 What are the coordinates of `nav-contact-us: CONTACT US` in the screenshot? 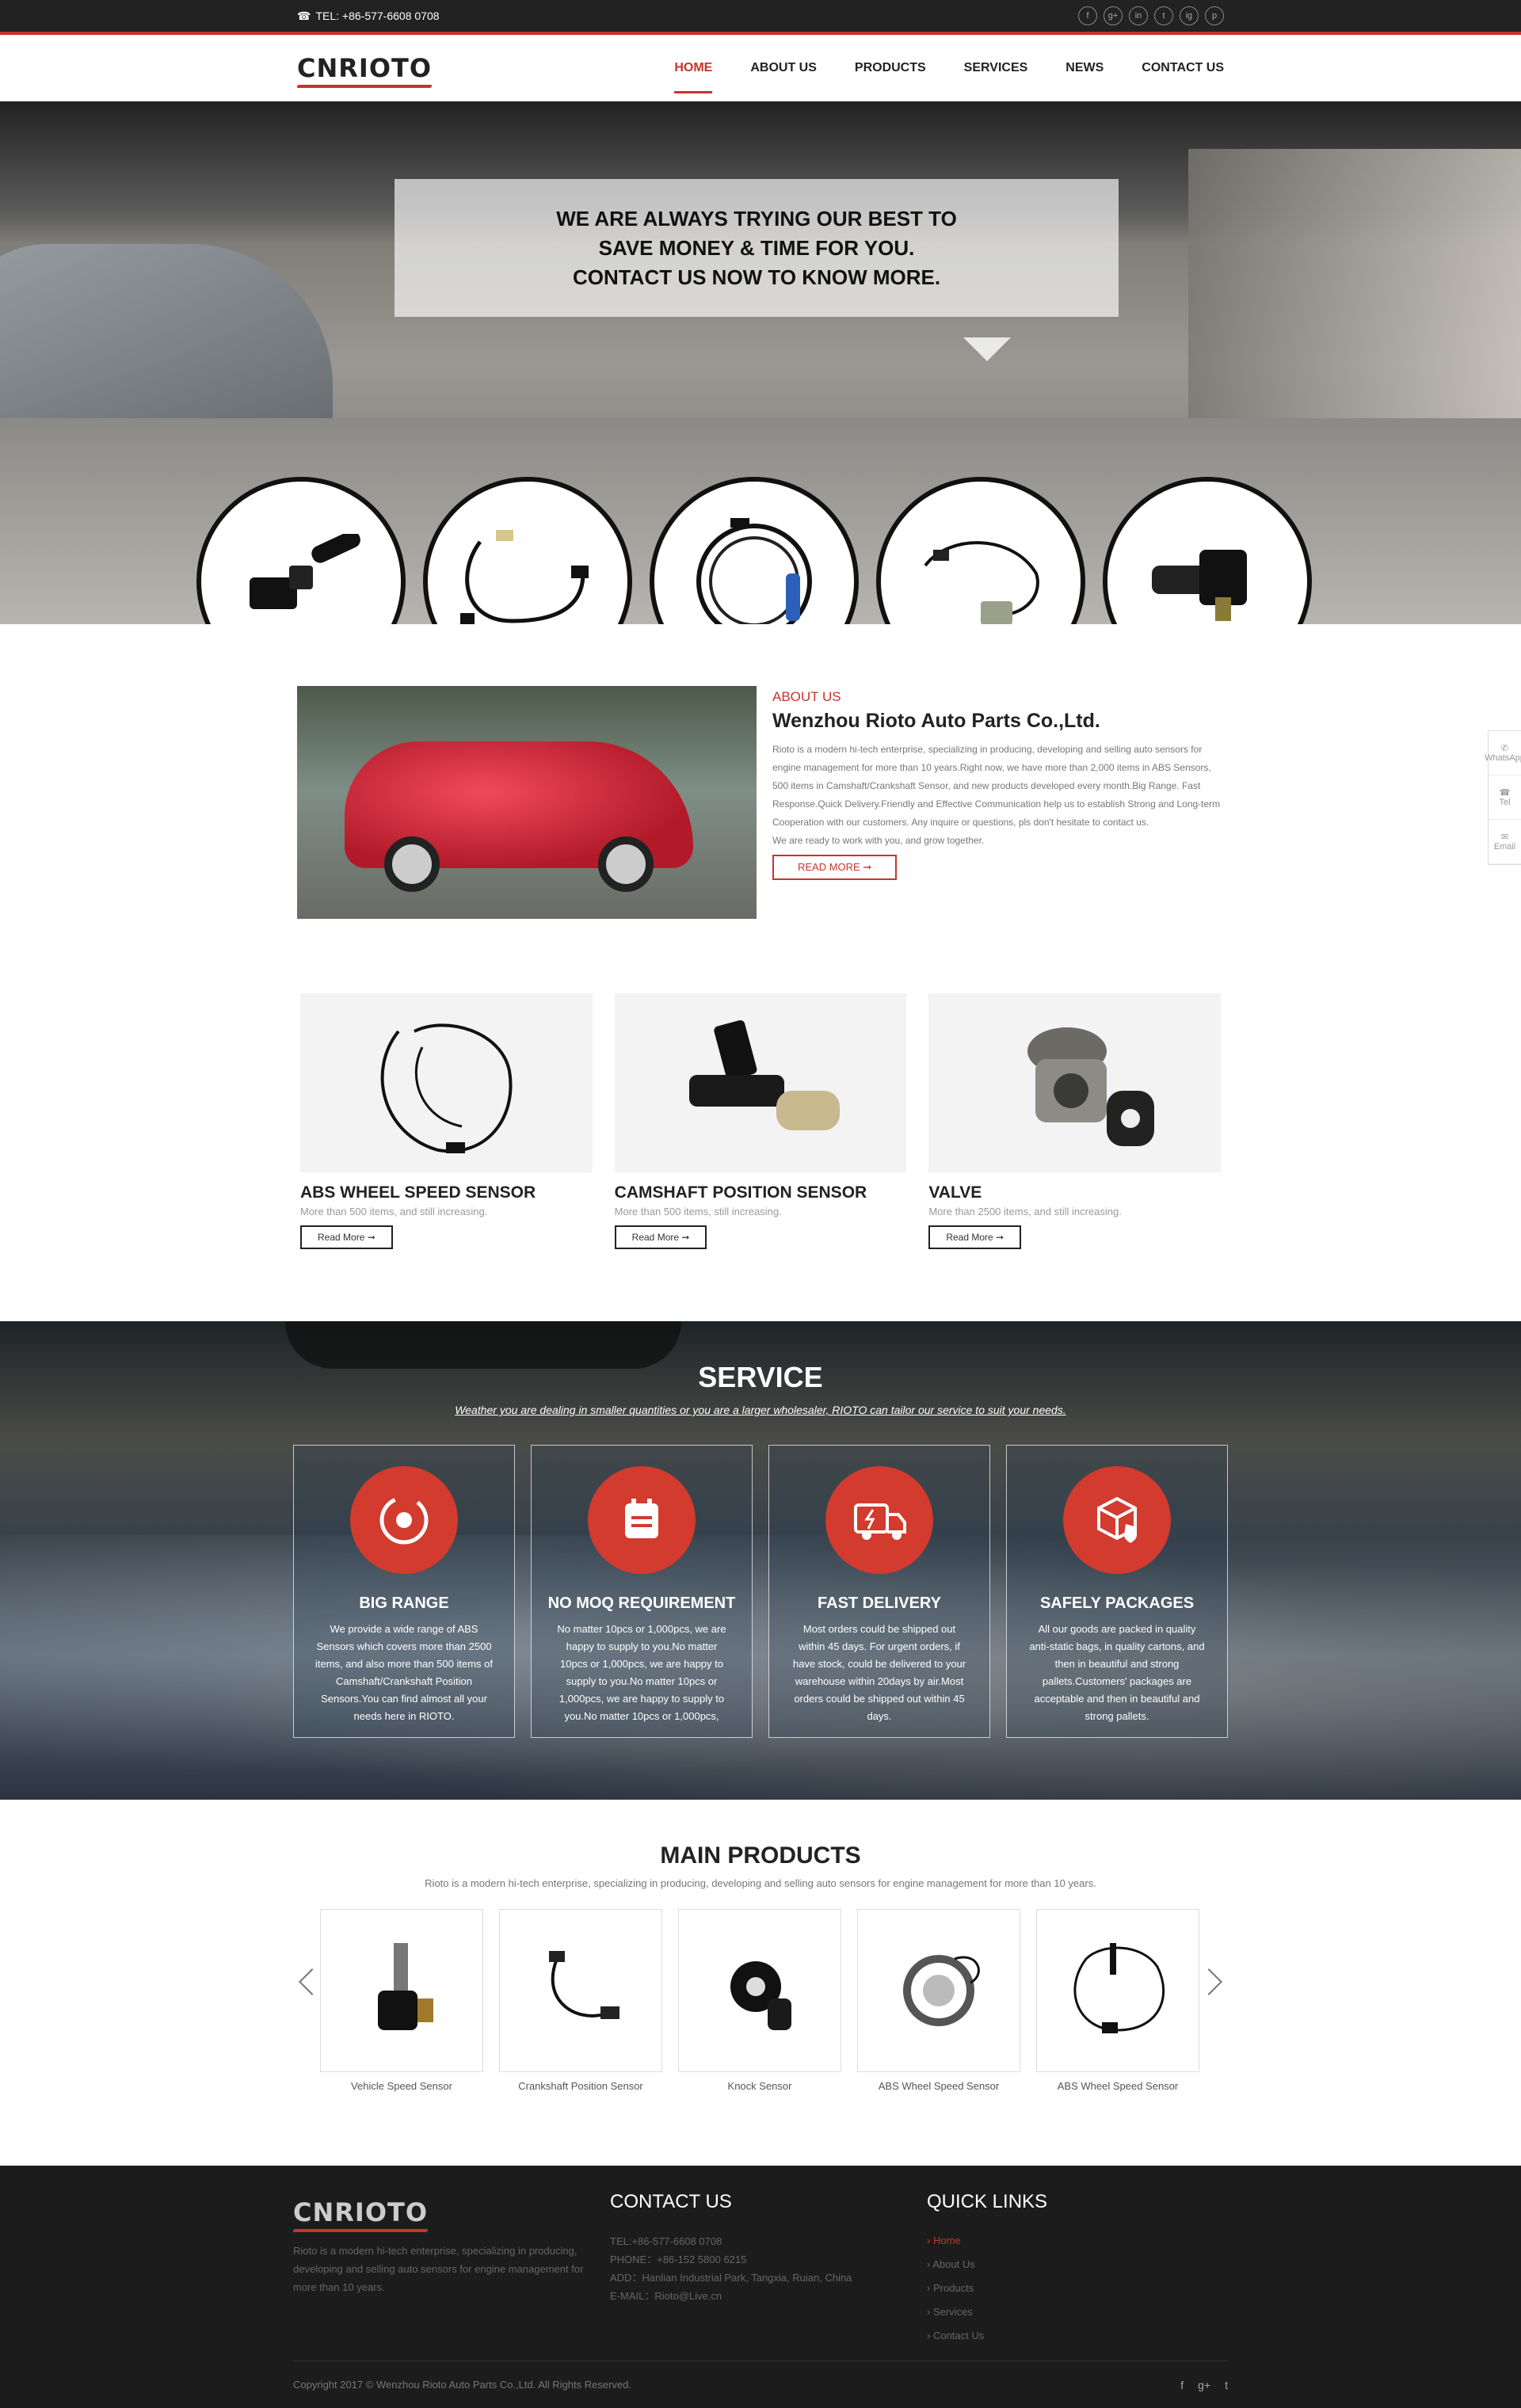 It's located at (1183, 68).